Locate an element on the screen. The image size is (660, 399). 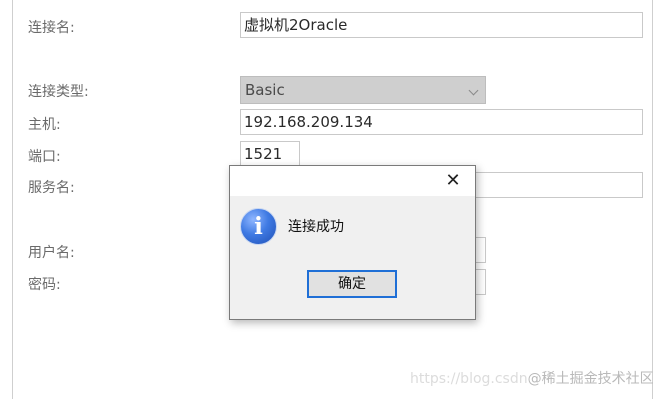
host-label: 主机: is located at coordinates (44, 125).